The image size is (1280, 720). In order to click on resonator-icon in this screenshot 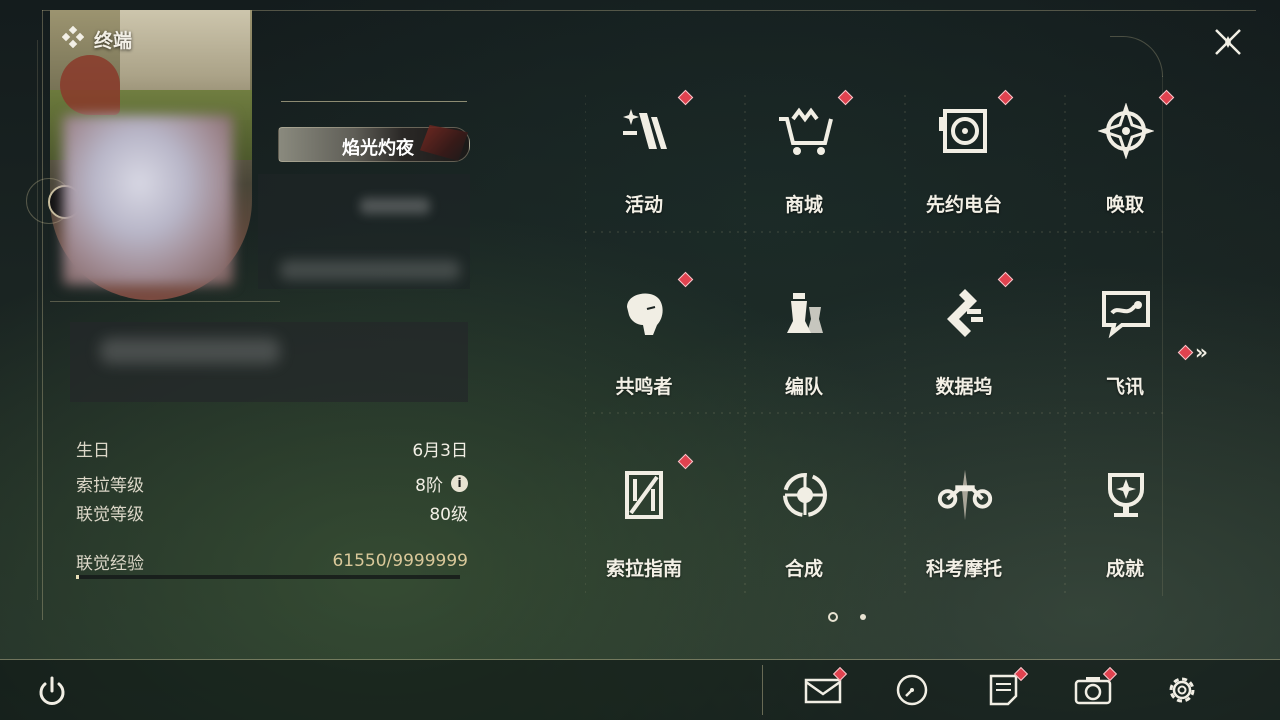, I will do `click(645, 313)`.